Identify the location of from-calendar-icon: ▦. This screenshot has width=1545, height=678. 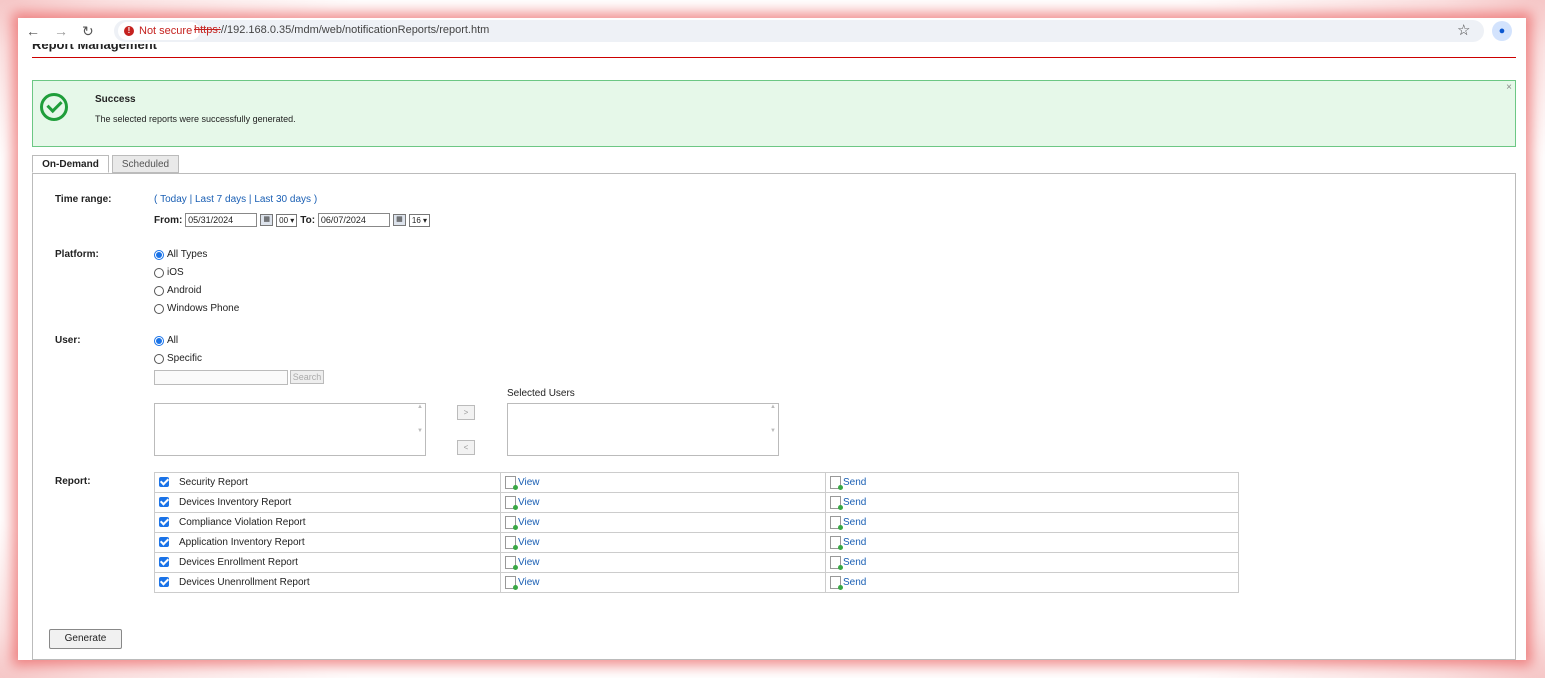
(267, 220).